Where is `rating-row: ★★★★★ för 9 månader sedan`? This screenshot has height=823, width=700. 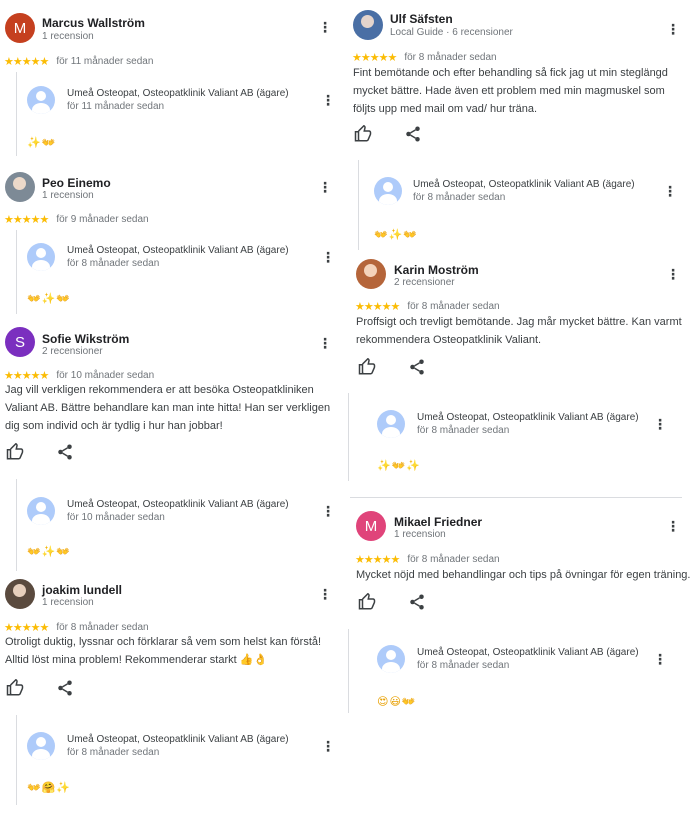
rating-row: ★★★★★ för 9 månader sedan is located at coordinates (76, 219).